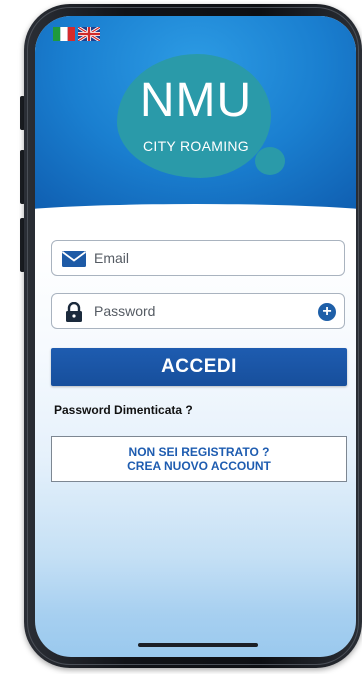 The image size is (362, 674). I want to click on register-line-1: NON SEI REGISTRATO ?, so click(199, 452).